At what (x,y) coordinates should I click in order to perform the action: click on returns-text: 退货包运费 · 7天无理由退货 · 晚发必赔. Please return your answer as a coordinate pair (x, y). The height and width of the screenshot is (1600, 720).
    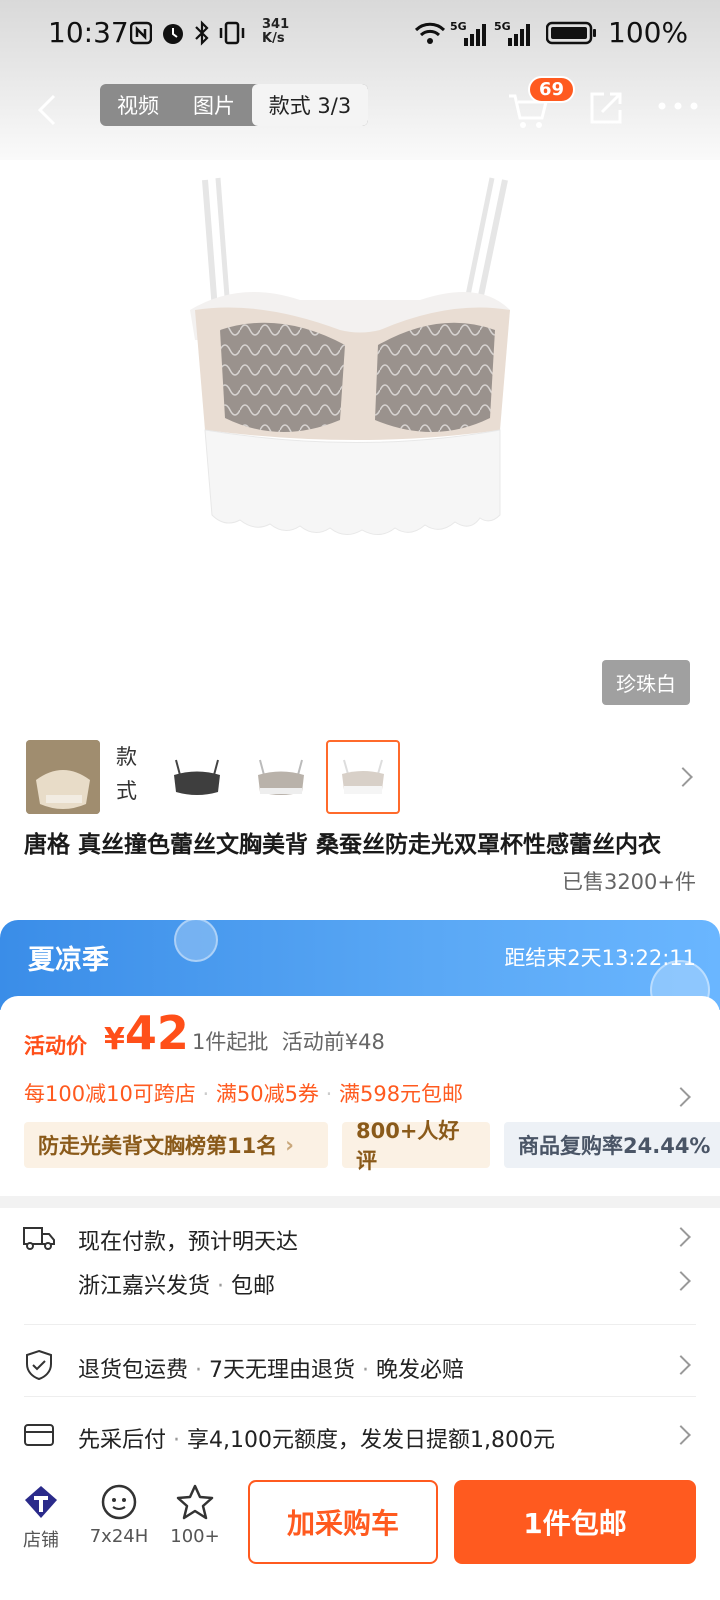
    Looking at the image, I should click on (271, 1370).